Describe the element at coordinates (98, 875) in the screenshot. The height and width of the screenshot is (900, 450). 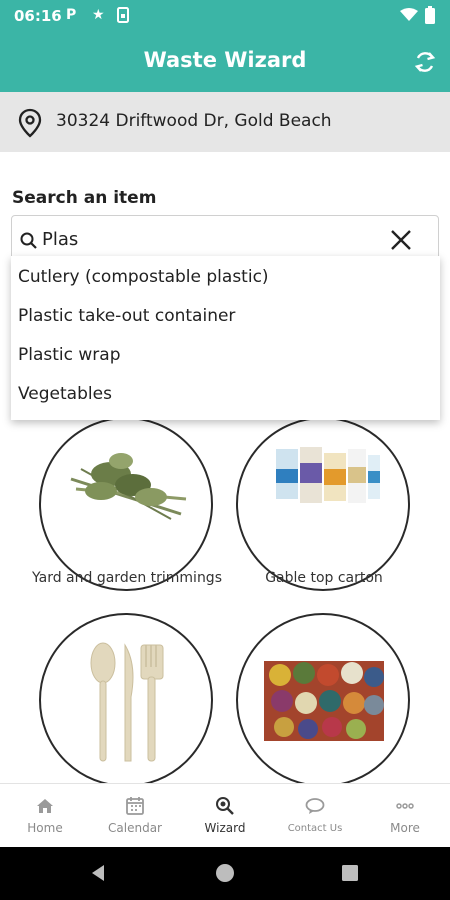
I see `back-icon` at that location.